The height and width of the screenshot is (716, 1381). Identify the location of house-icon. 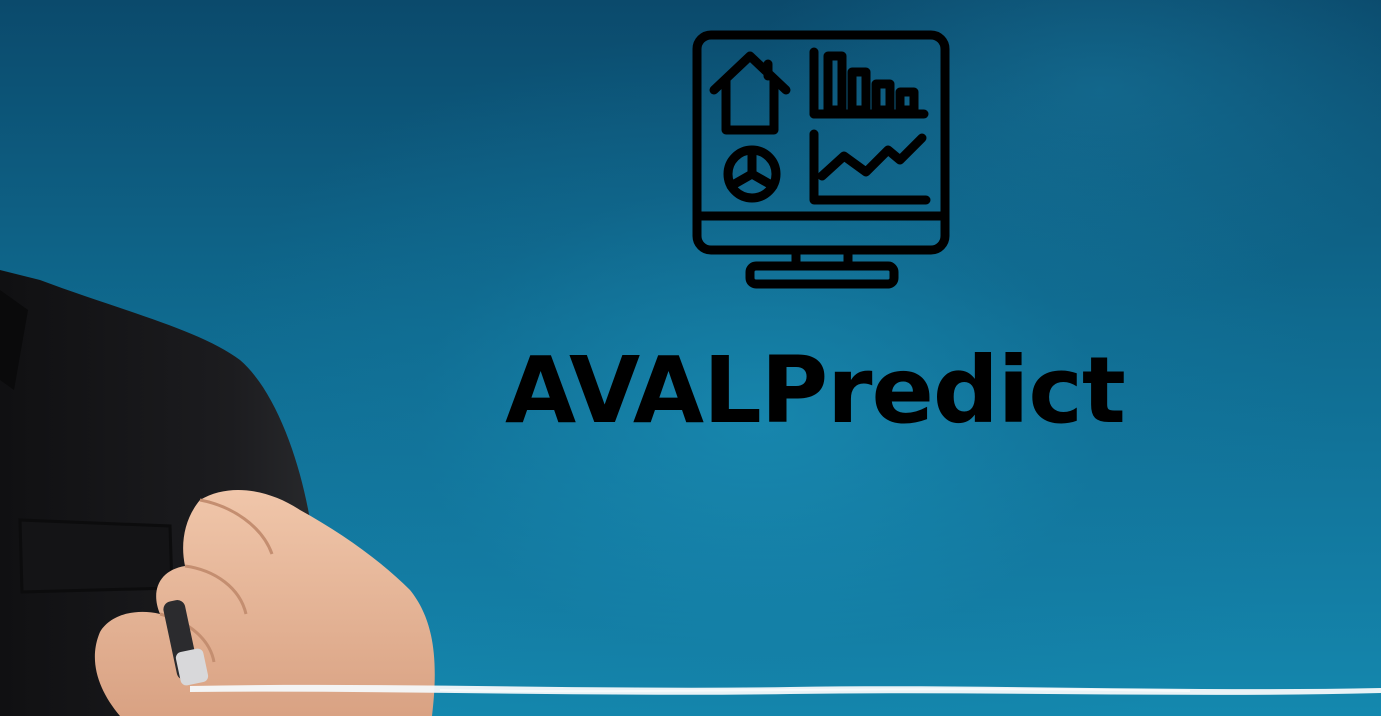
(750, 93).